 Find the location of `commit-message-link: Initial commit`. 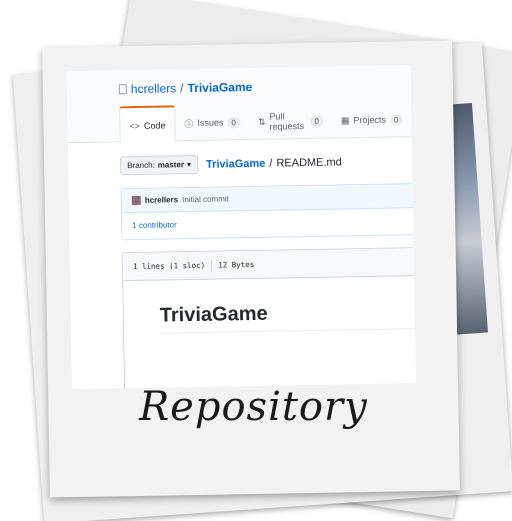

commit-message-link: Initial commit is located at coordinates (205, 199).